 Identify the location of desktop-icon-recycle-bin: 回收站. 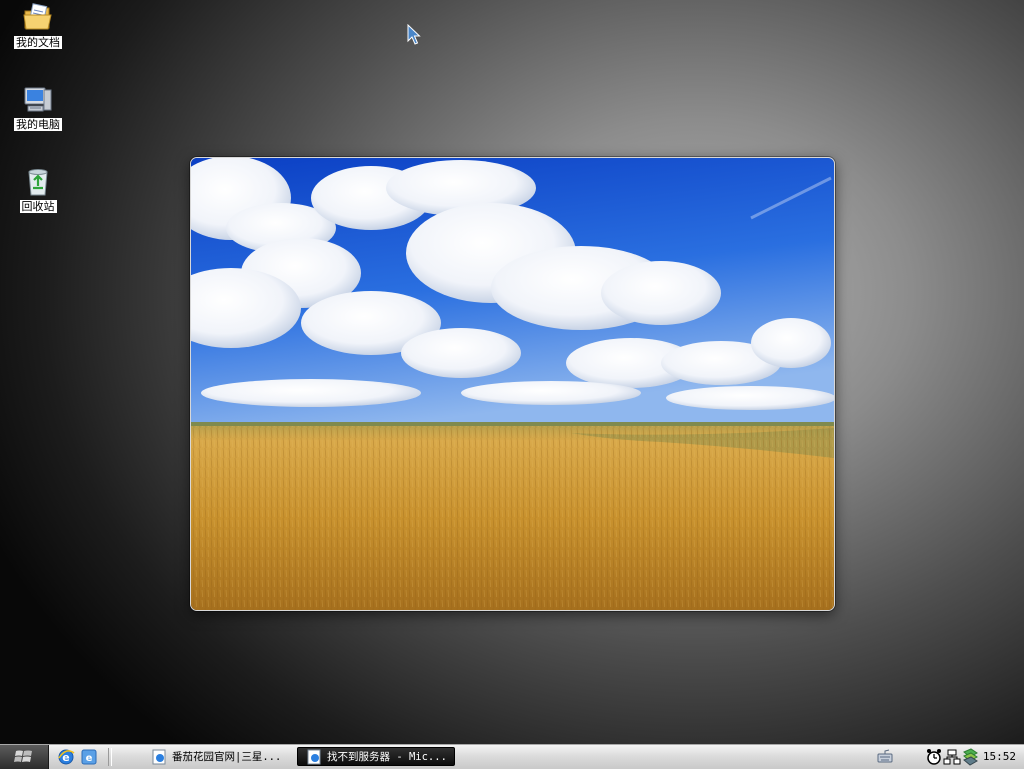
(38, 189).